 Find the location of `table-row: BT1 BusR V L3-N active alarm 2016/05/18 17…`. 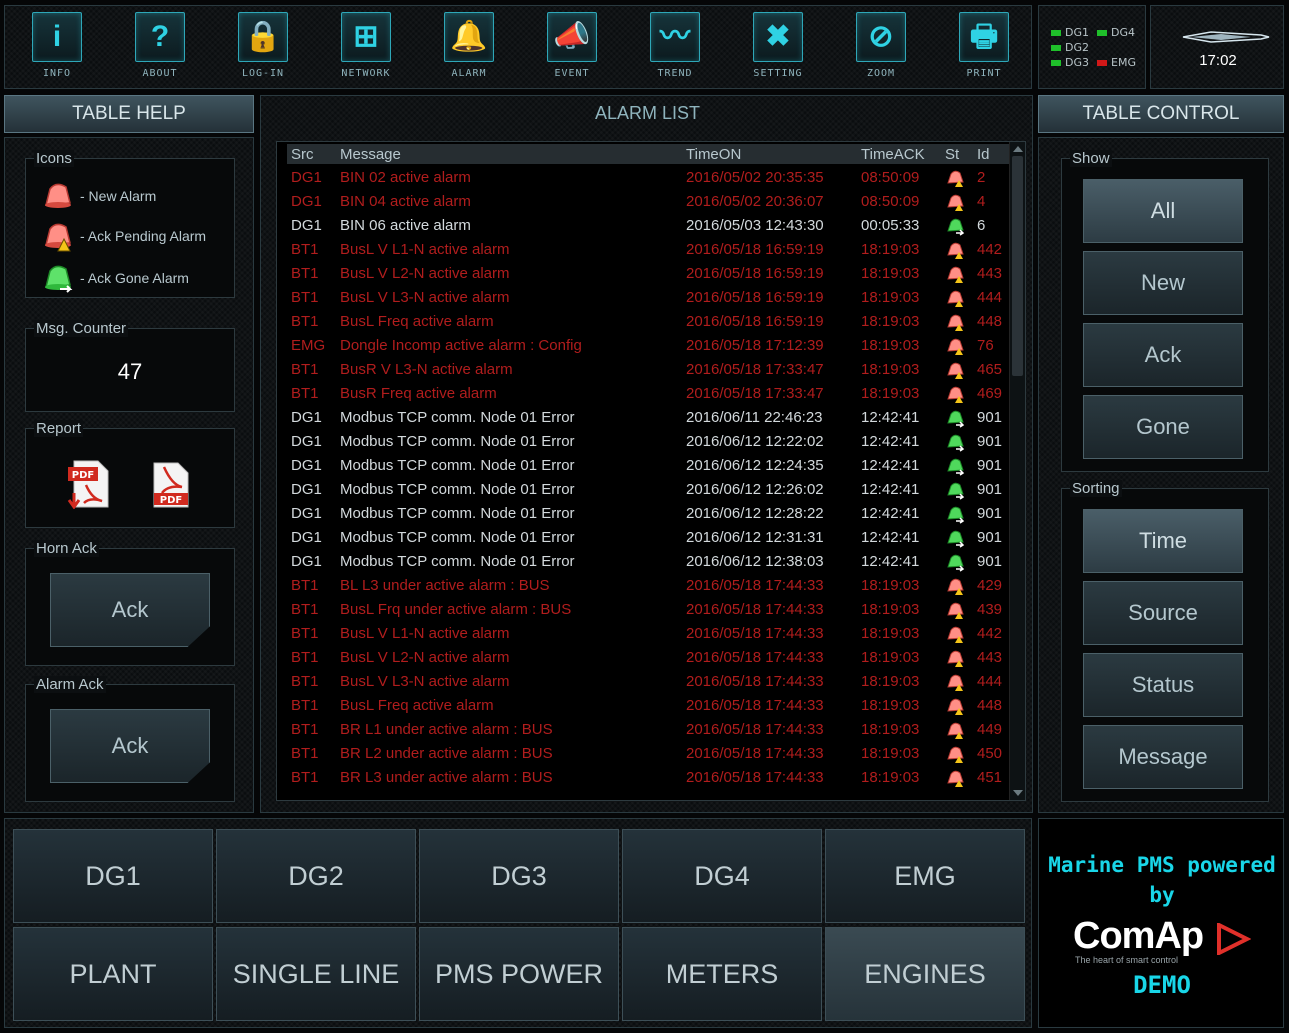

table-row: BT1 BusR V L3-N active alarm 2016/05/18 17… is located at coordinates (642, 370).